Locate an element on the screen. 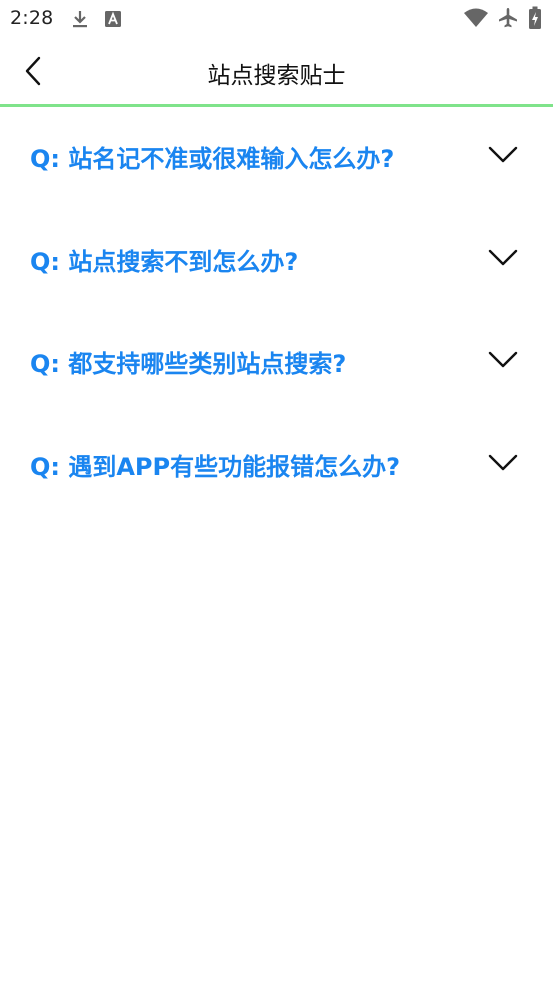  page-title: 站点搜索贴士 is located at coordinates (276, 76).